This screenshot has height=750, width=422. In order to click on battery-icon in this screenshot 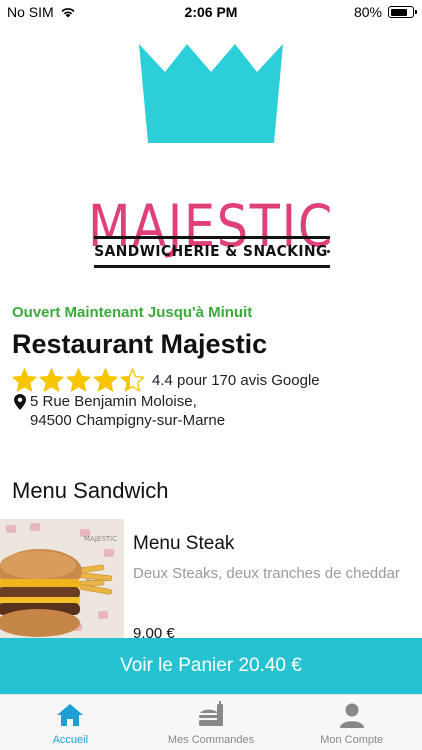, I will do `click(402, 12)`.